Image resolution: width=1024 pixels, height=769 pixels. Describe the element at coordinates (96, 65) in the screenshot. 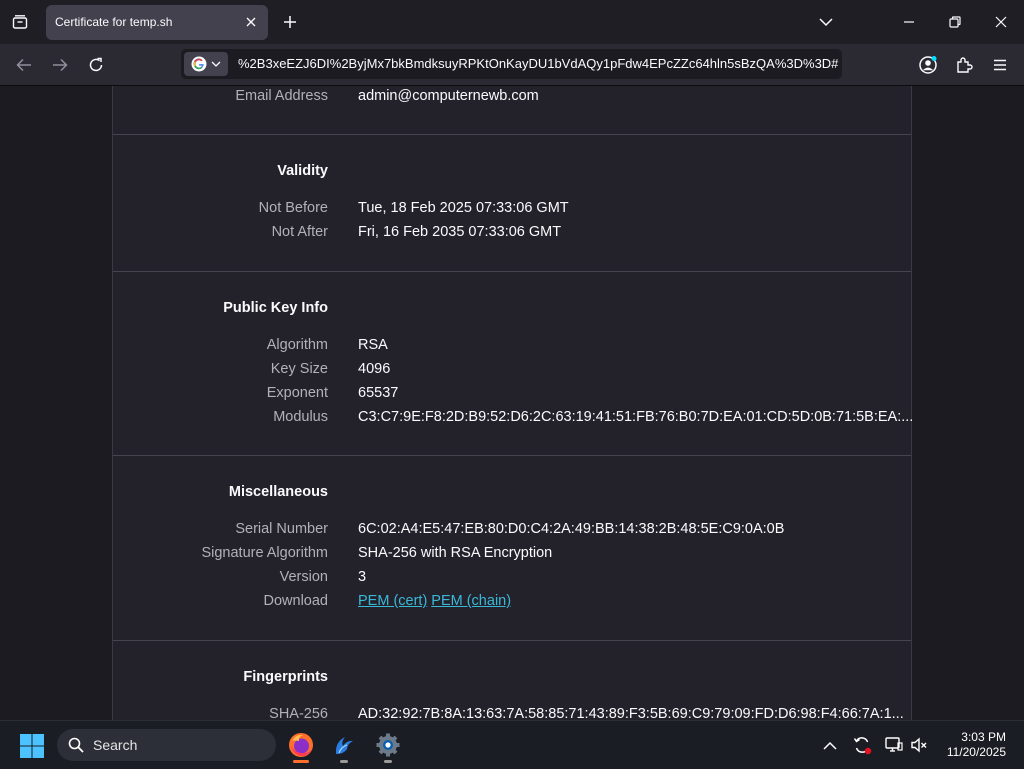

I see `reload-icon` at that location.